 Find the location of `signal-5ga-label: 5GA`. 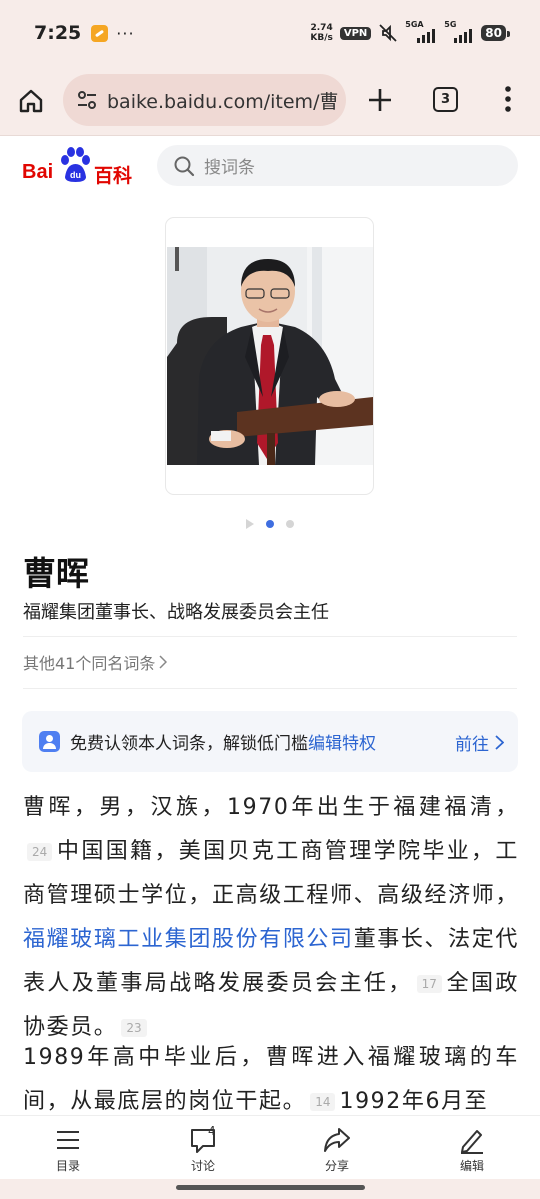

signal-5ga-label: 5GA is located at coordinates (414, 24).